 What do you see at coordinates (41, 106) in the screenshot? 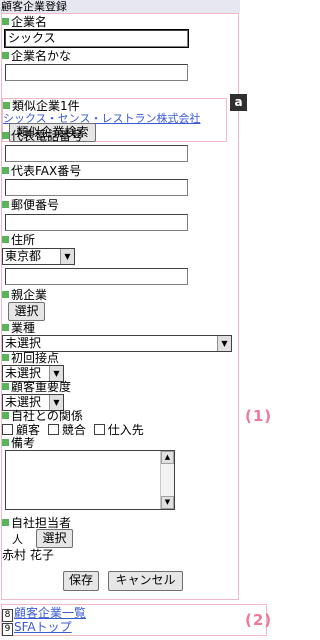
I see `similar-company-label: 類似企業1件` at bounding box center [41, 106].